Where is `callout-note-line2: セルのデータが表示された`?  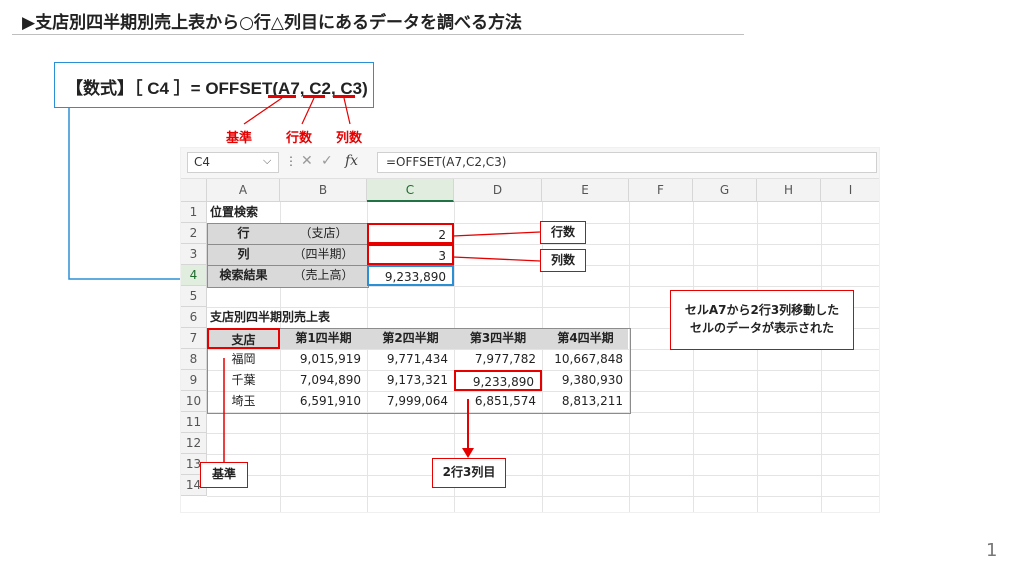 callout-note-line2: セルのデータが表示された is located at coordinates (761, 328).